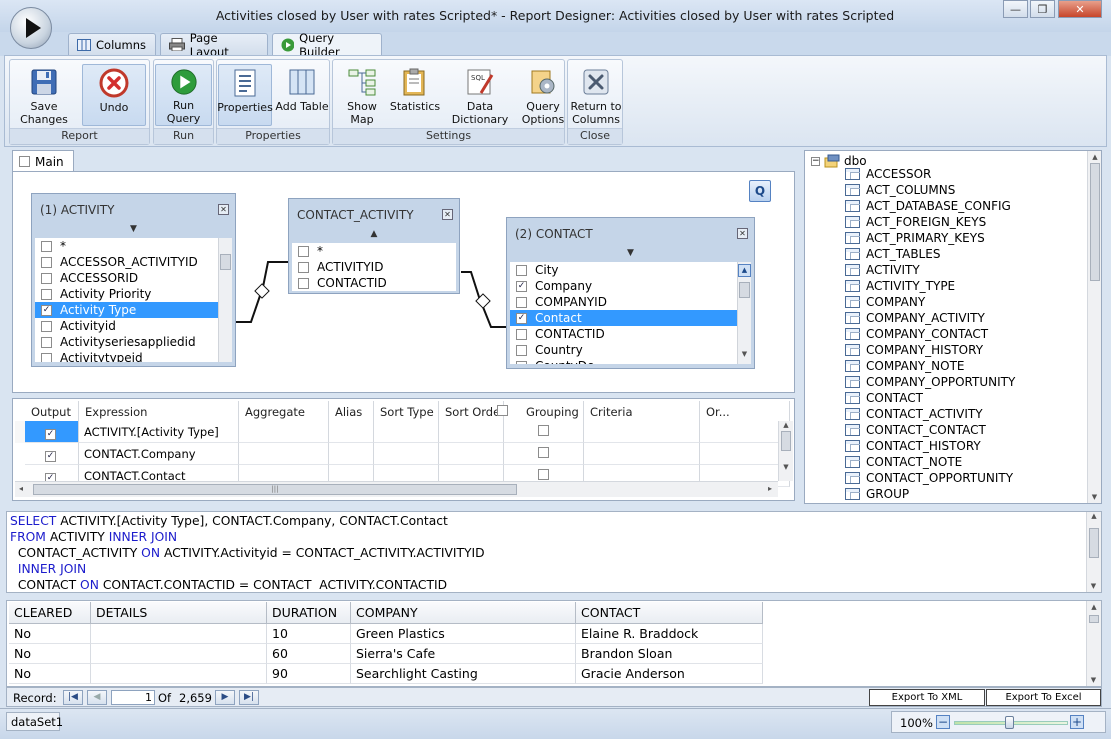  I want to click on grid-vertical-scrollbar: ▲ ▼, so click(785, 451).